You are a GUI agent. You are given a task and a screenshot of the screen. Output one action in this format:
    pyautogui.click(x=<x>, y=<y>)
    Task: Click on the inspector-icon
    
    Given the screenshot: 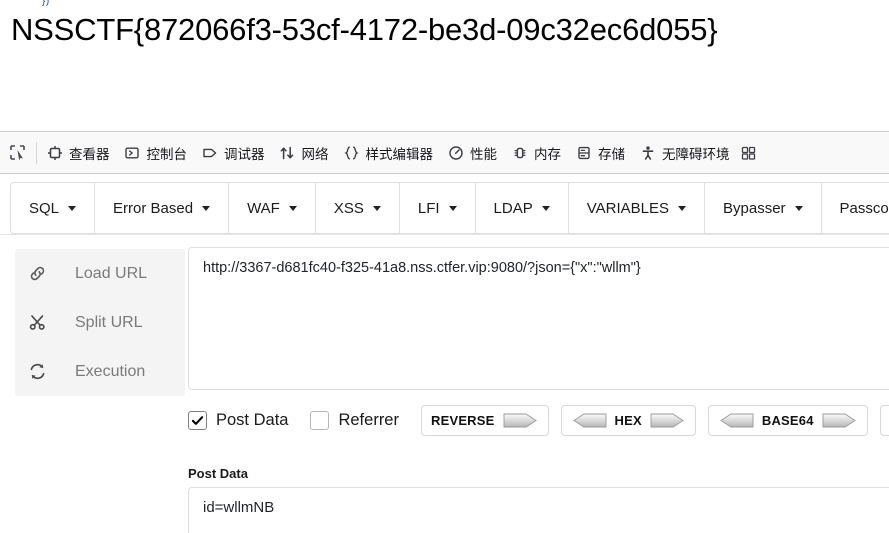 What is the action you would take?
    pyautogui.click(x=54, y=152)
    